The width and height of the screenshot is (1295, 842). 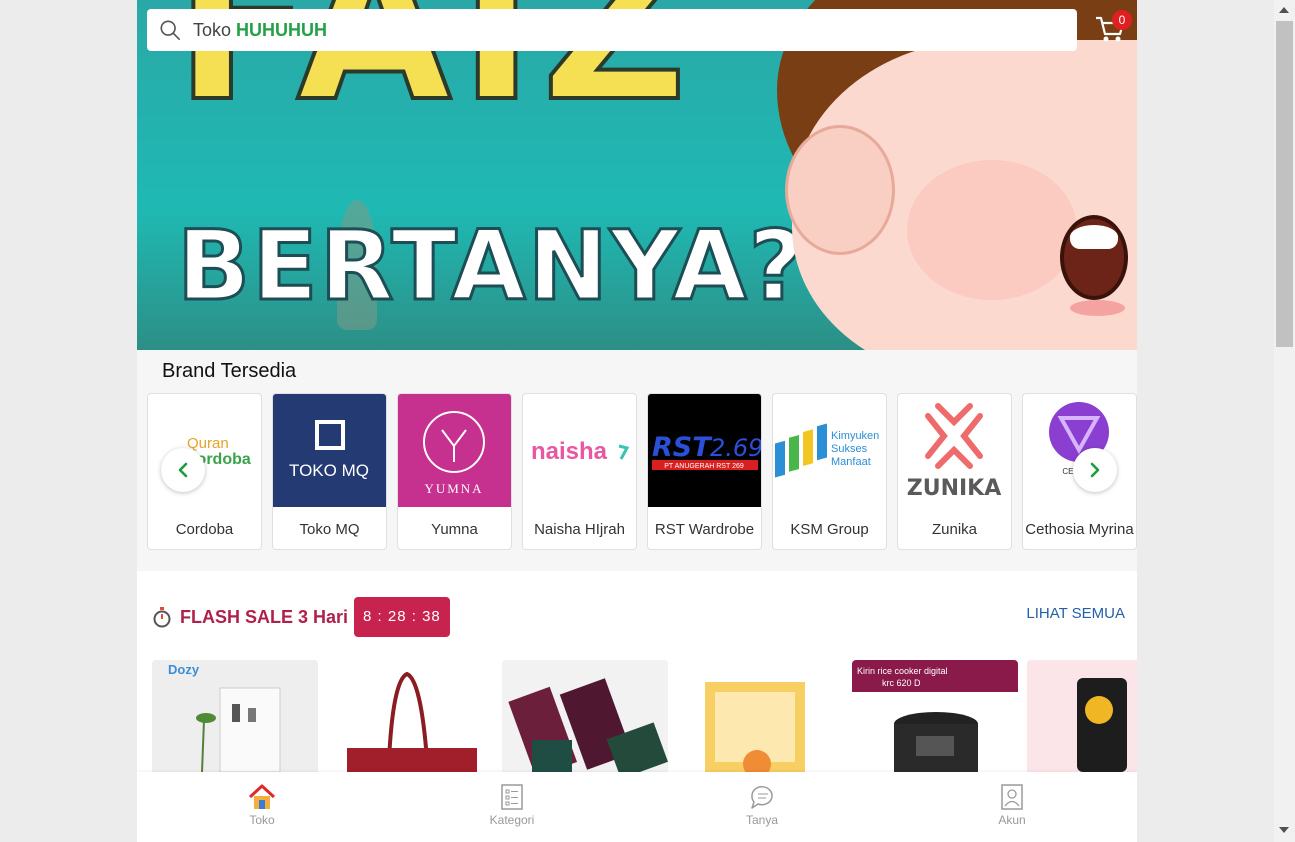 I want to click on flash-sale-timer: 8 : 28 : 38, so click(x=402, y=617).